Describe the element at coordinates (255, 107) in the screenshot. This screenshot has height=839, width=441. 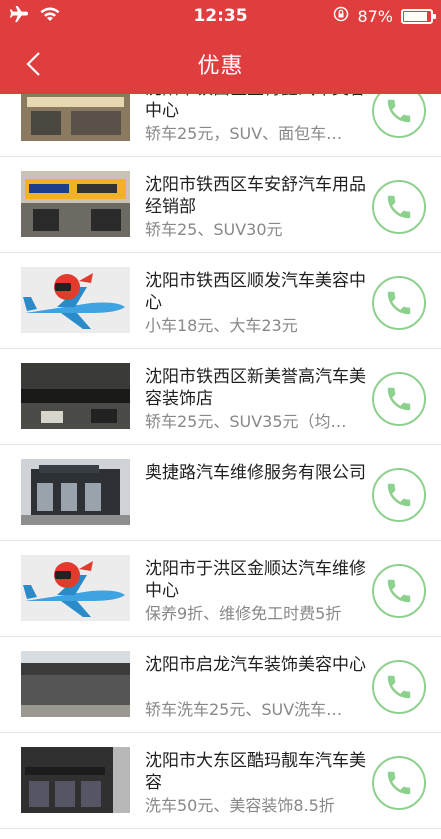
I see `shop-name: 沈阳市铁西区圣得鑫汽车美容中心` at that location.